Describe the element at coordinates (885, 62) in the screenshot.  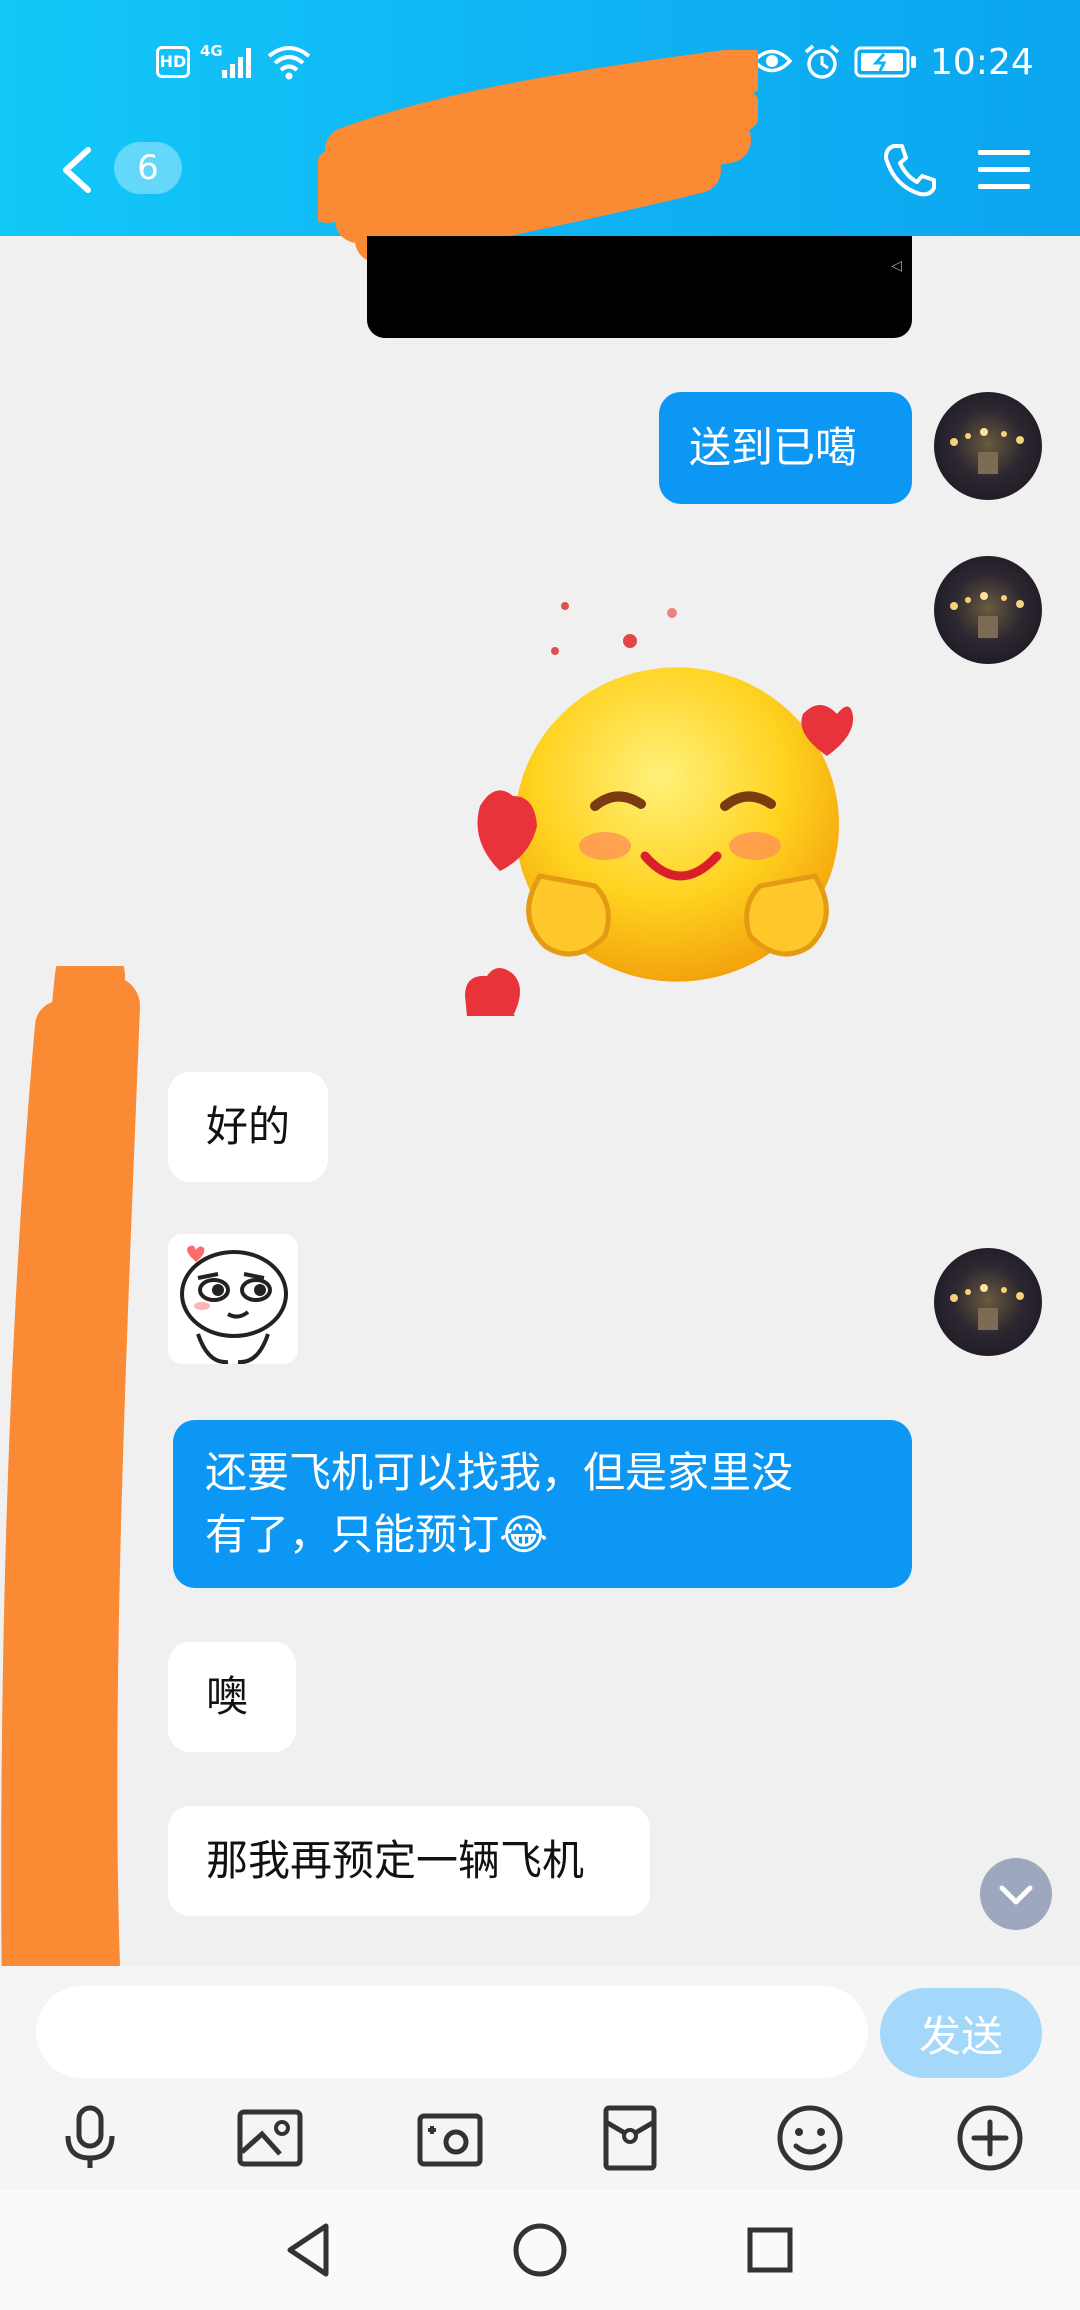
I see `battery-icon` at that location.